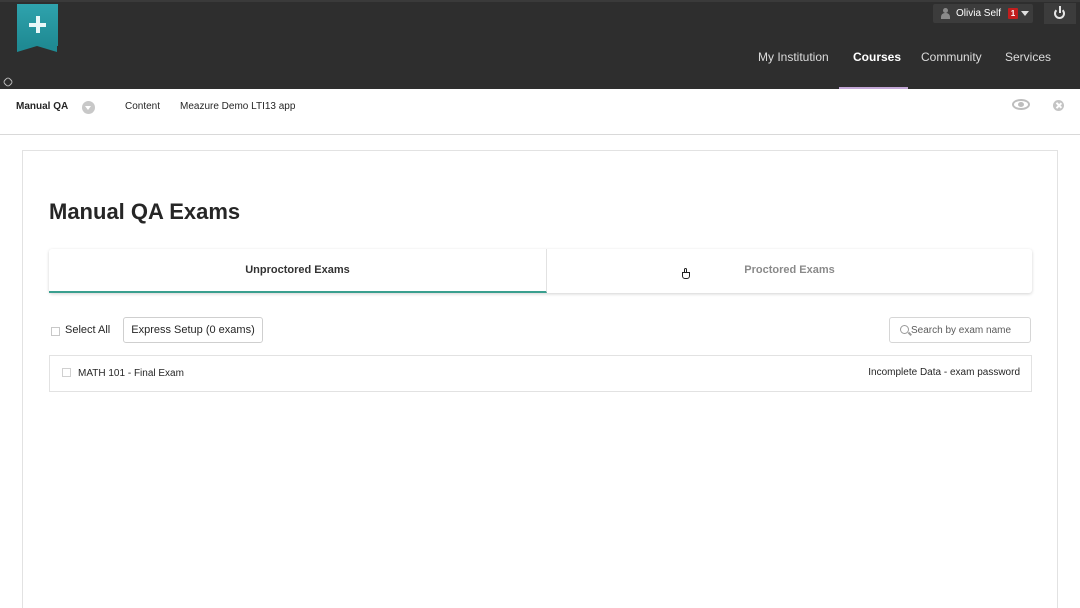  Describe the element at coordinates (789, 271) in the screenshot. I see `tab-proctored-exams: Proctored Exams` at that location.